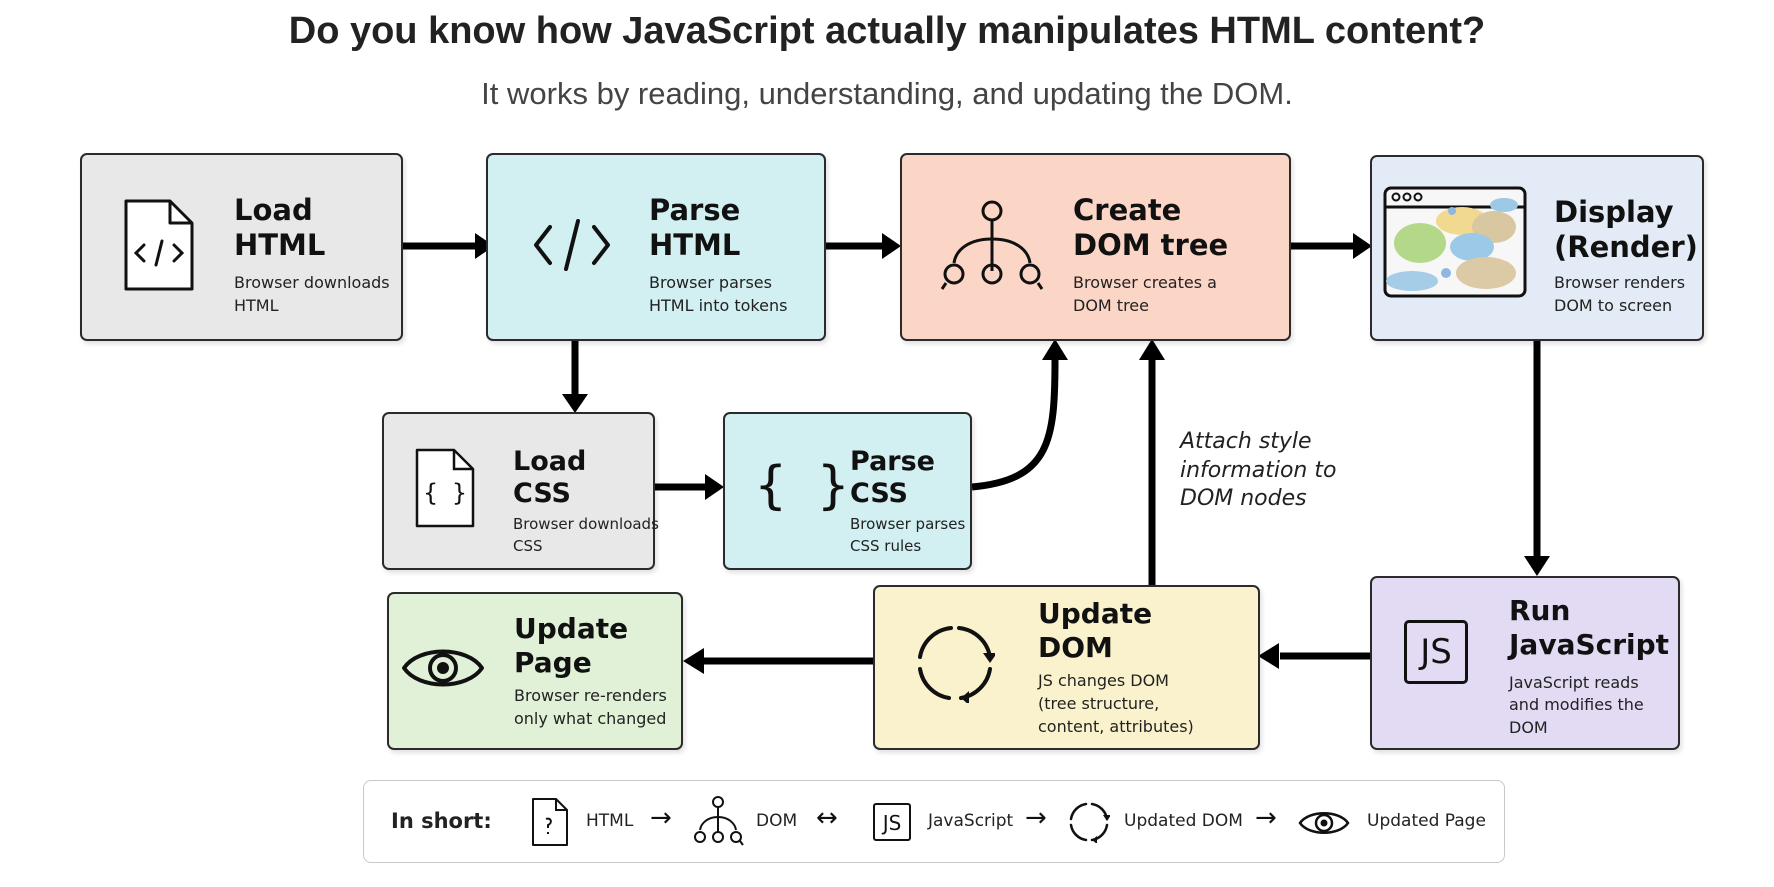 The height and width of the screenshot is (887, 1774). I want to click on load-css-title-2: CSS, so click(542, 494).